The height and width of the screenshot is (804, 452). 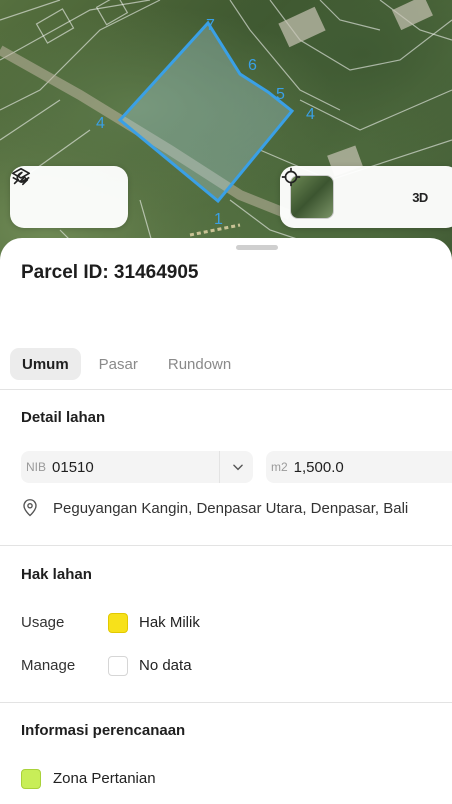 What do you see at coordinates (31, 779) in the screenshot?
I see `zone-color-swatch` at bounding box center [31, 779].